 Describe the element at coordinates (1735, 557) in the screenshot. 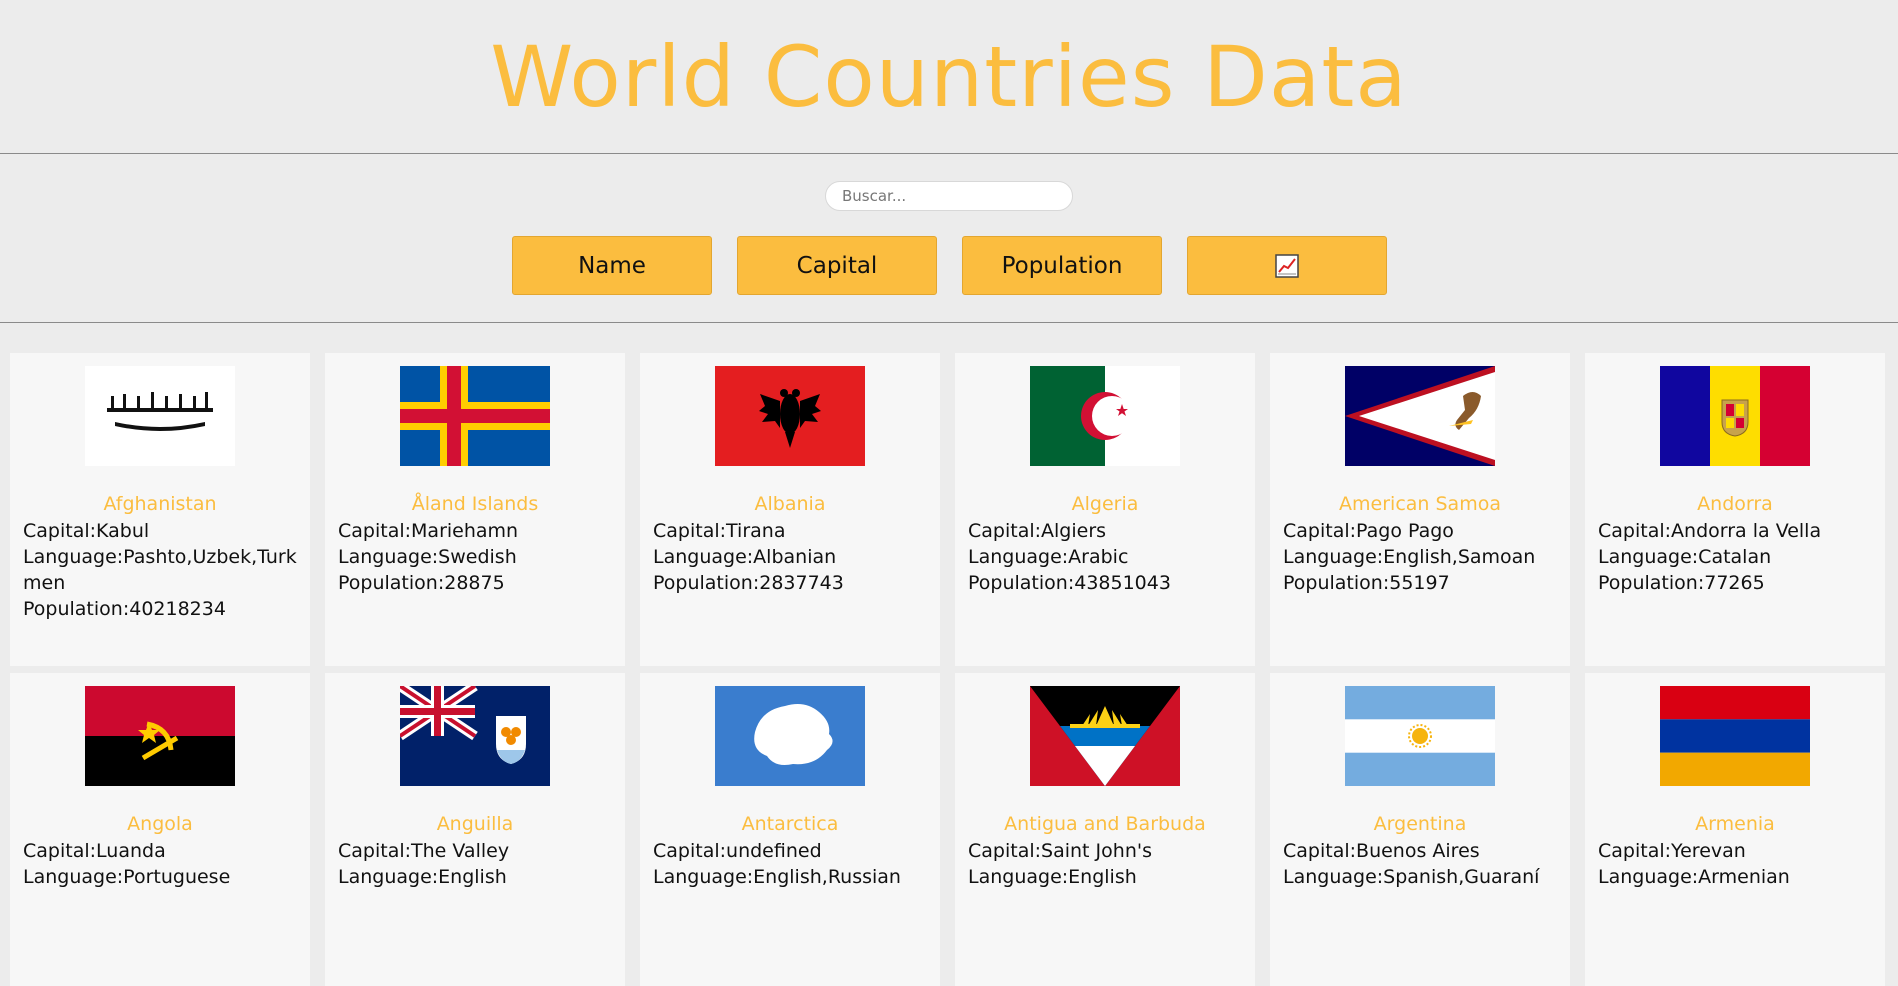

I see `language-value: Catalan` at that location.